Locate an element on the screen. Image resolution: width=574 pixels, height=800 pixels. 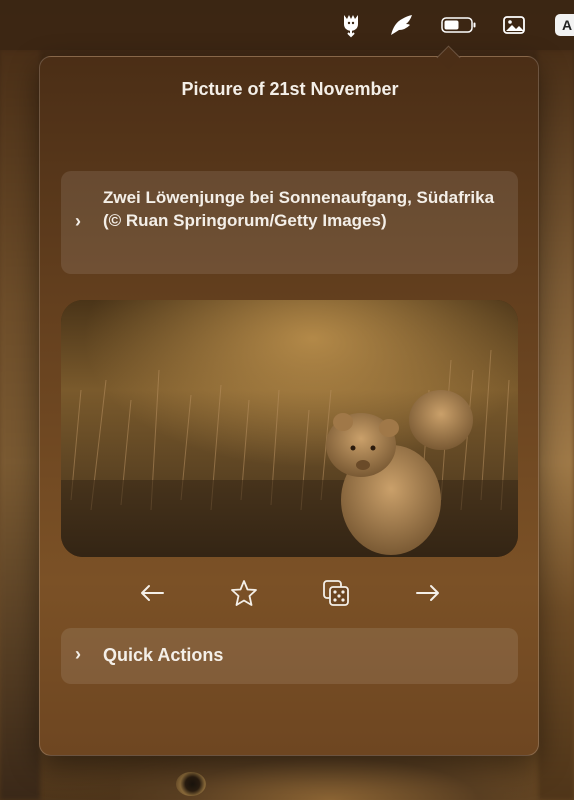
dice-icon is located at coordinates (336, 593).